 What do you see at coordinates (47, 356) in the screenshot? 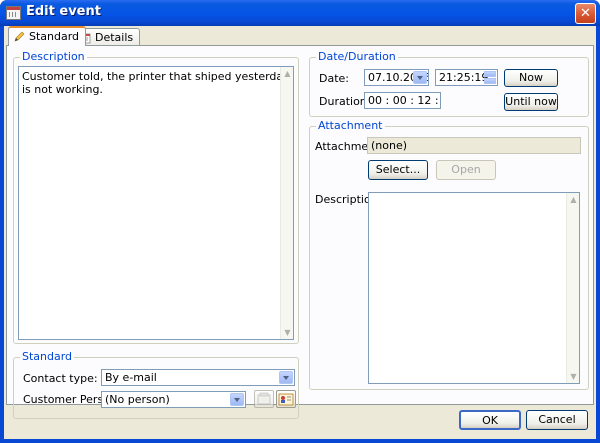
I see `standard-group-label: Standard` at bounding box center [47, 356].